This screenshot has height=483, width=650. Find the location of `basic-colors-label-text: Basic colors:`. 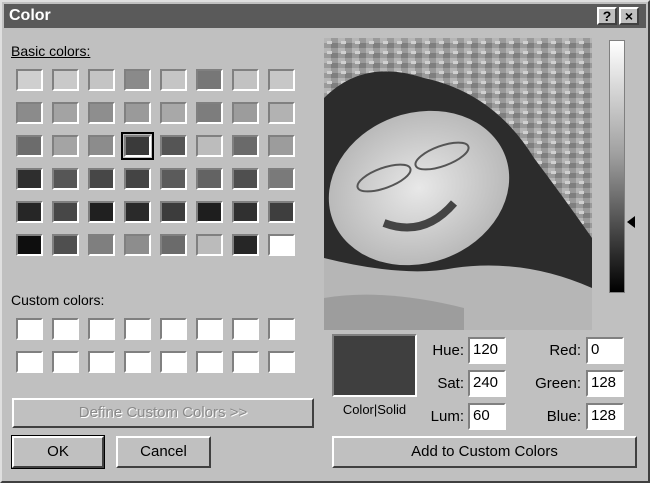

basic-colors-label-text: Basic colors: is located at coordinates (51, 51).